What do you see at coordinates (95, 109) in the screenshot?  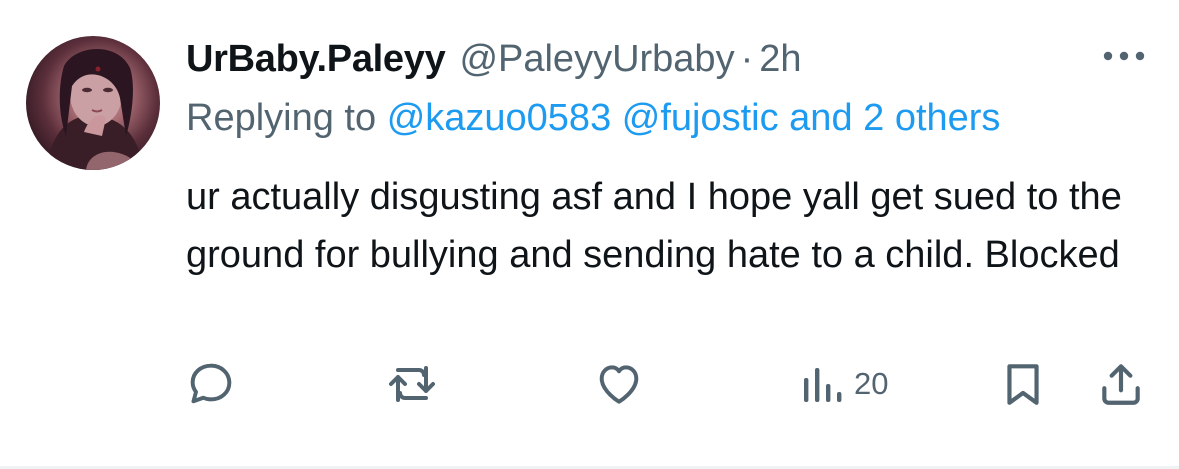 I see `avatar-image` at bounding box center [95, 109].